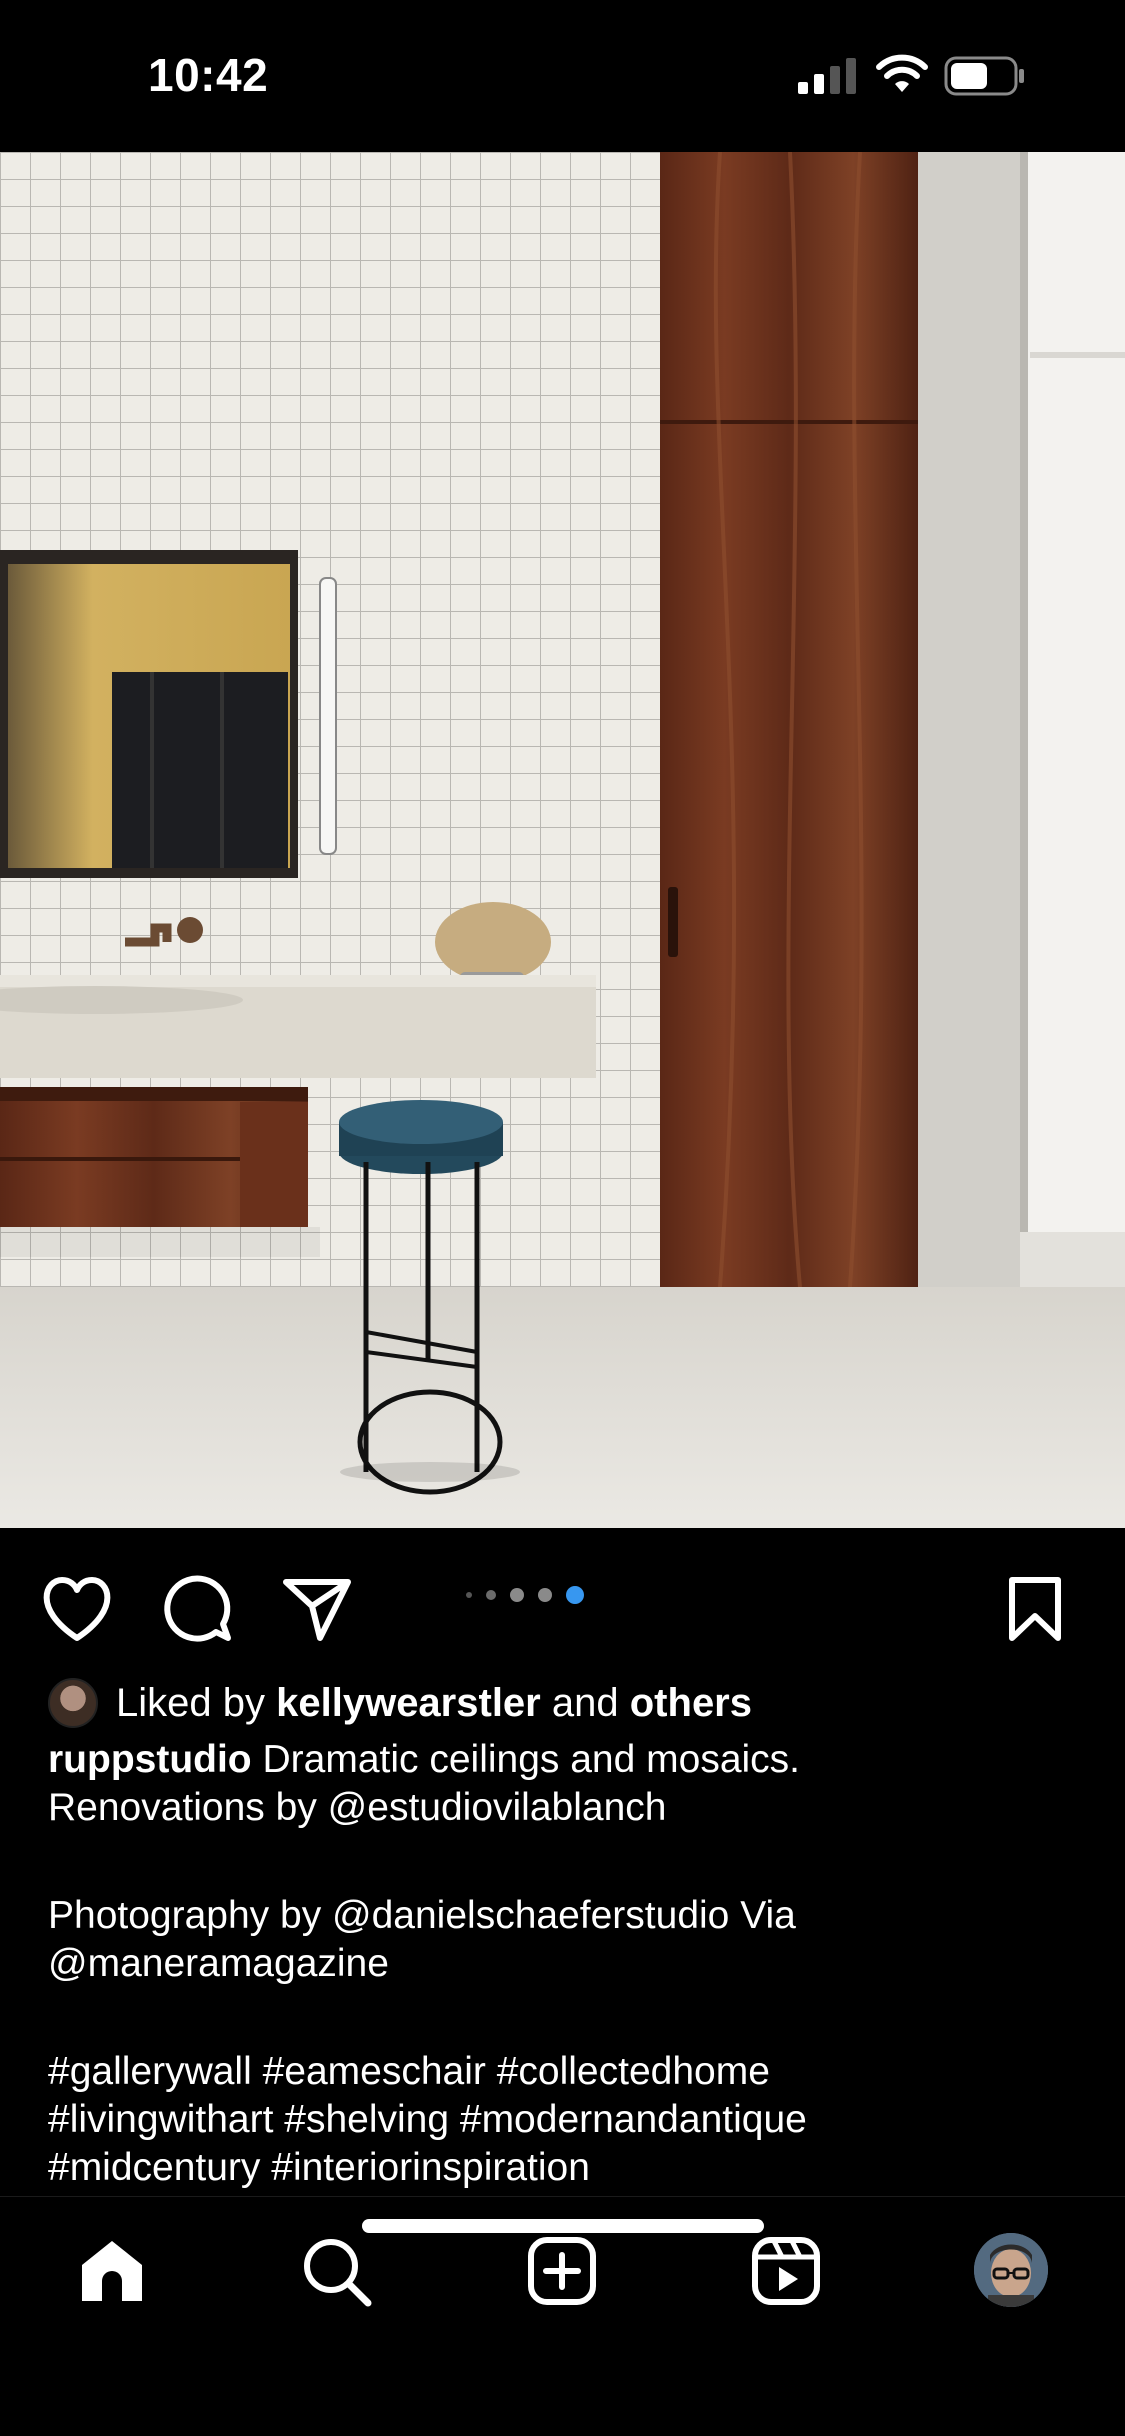  I want to click on home-icon, so click(112, 2271).